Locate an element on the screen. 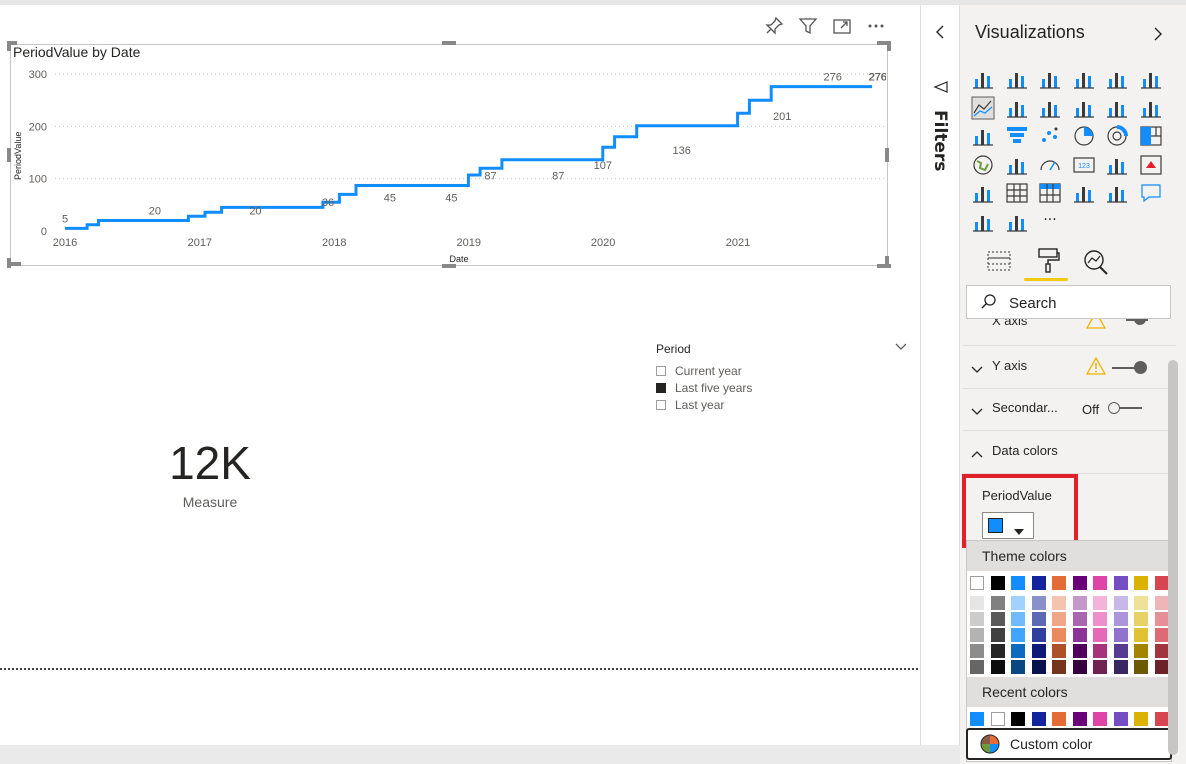 This screenshot has height=764, width=1186. chevron-right-icon is located at coordinates (1158, 36).